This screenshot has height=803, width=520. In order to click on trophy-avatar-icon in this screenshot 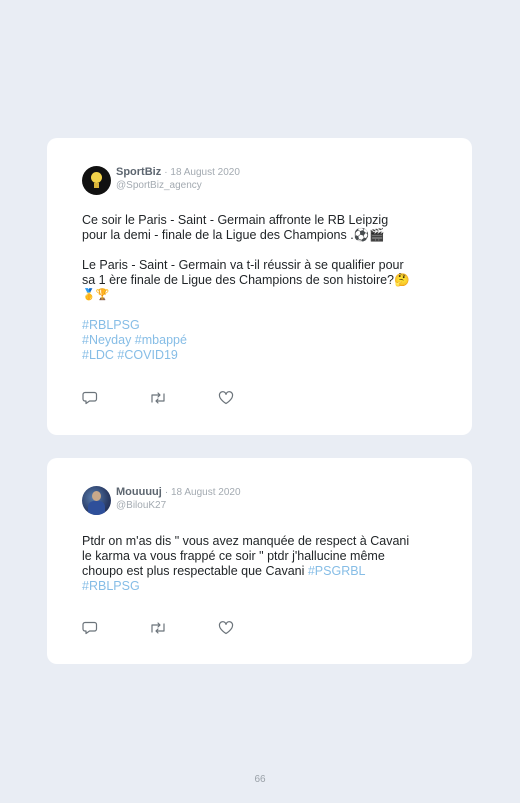, I will do `click(96, 177)`.